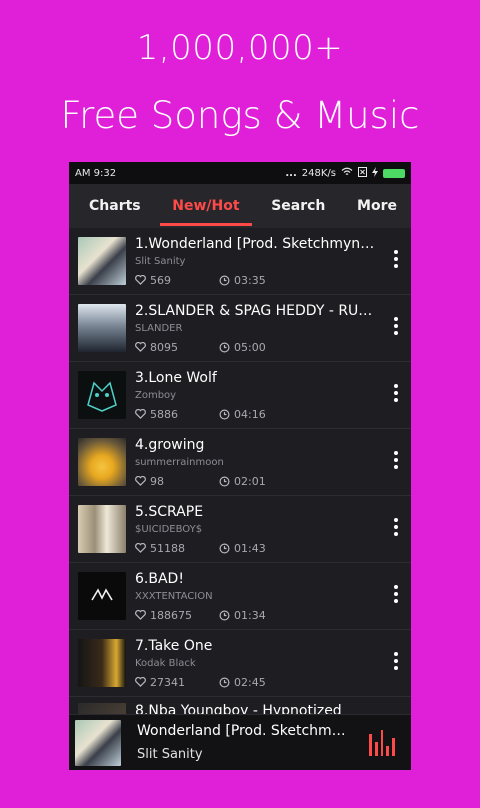  Describe the element at coordinates (242, 731) in the screenshot. I see `now-playing-title: Wonderland [Prod. Sketchmyname]` at that location.